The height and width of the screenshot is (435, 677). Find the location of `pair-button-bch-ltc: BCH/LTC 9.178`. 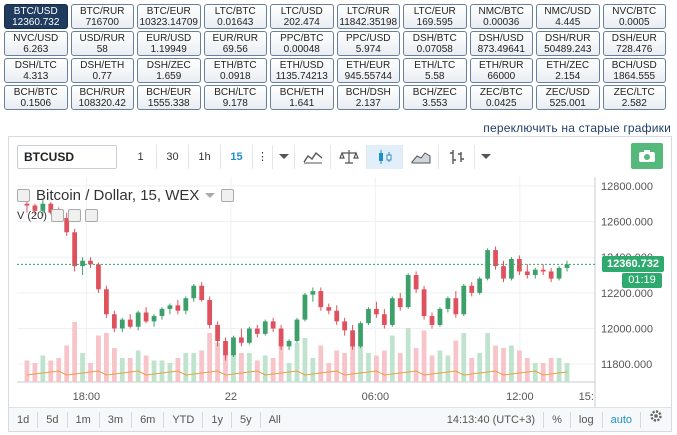

pair-button-bch-ltc: BCH/LTC 9.178 is located at coordinates (235, 97).